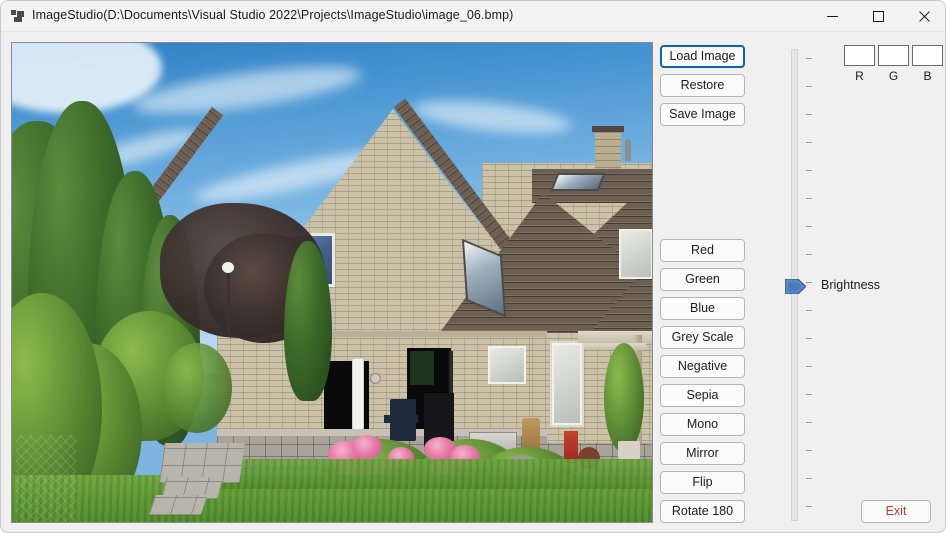 This screenshot has width=946, height=533. What do you see at coordinates (832, 16) in the screenshot?
I see `minimize-button` at bounding box center [832, 16].